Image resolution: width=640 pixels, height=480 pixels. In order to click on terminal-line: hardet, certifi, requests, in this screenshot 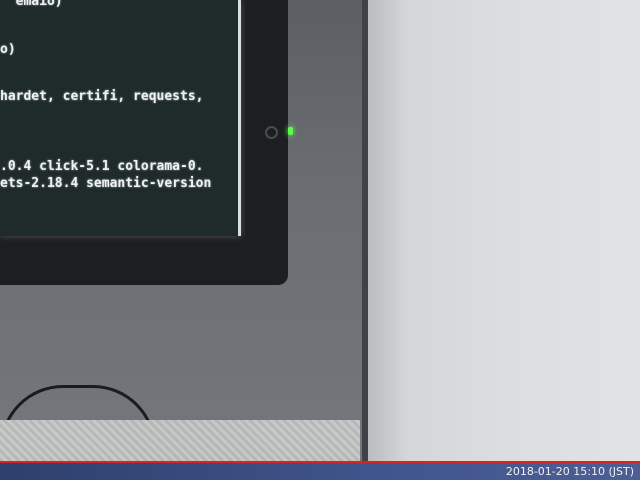, I will do `click(102, 96)`.